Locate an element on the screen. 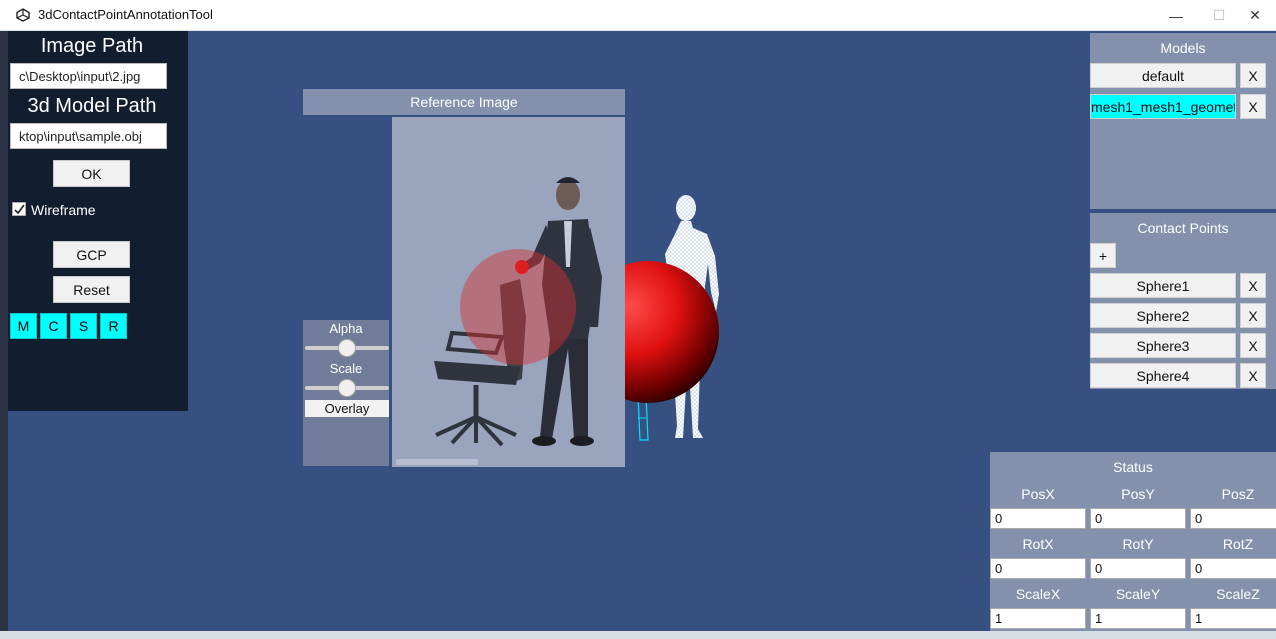 Image resolution: width=1276 pixels, height=639 pixels. taskbar-strip is located at coordinates (638, 635).